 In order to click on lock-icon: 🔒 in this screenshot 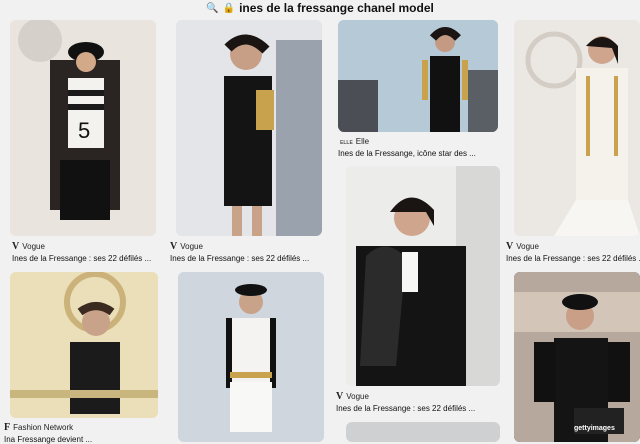, I will do `click(229, 8)`.